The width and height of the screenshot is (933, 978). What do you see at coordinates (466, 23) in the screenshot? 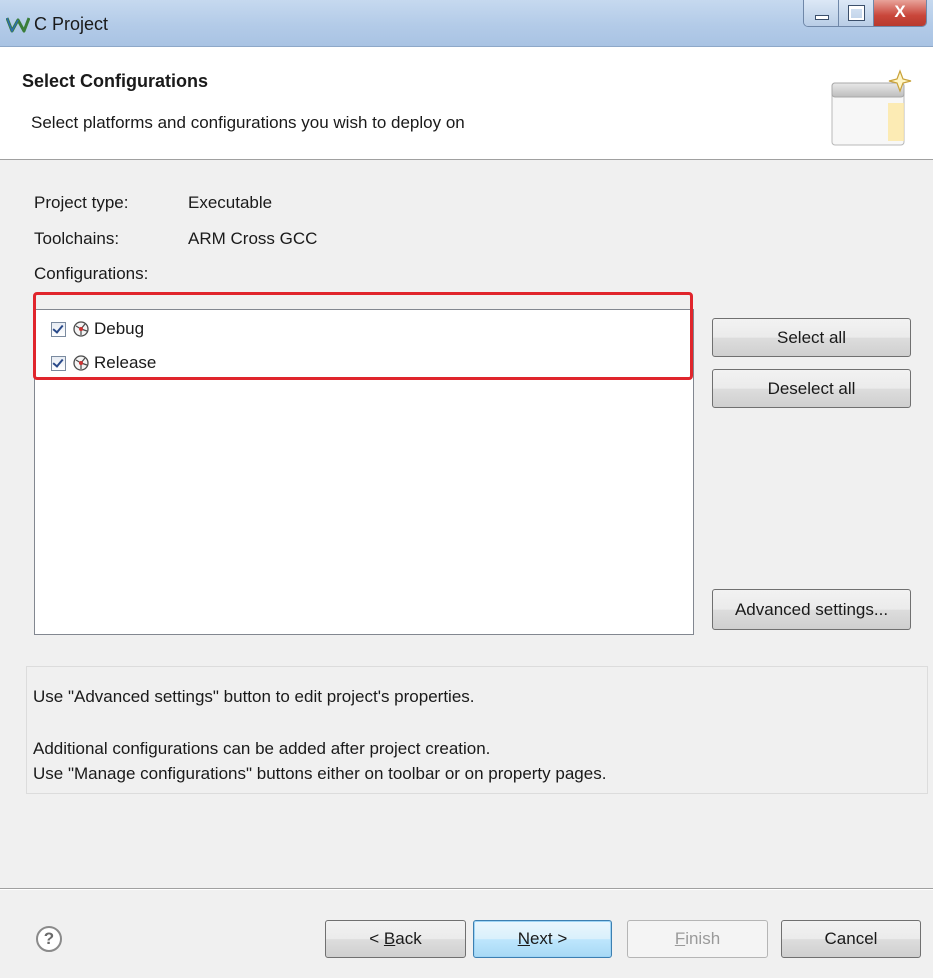
I see `title-bar: C Project X` at bounding box center [466, 23].